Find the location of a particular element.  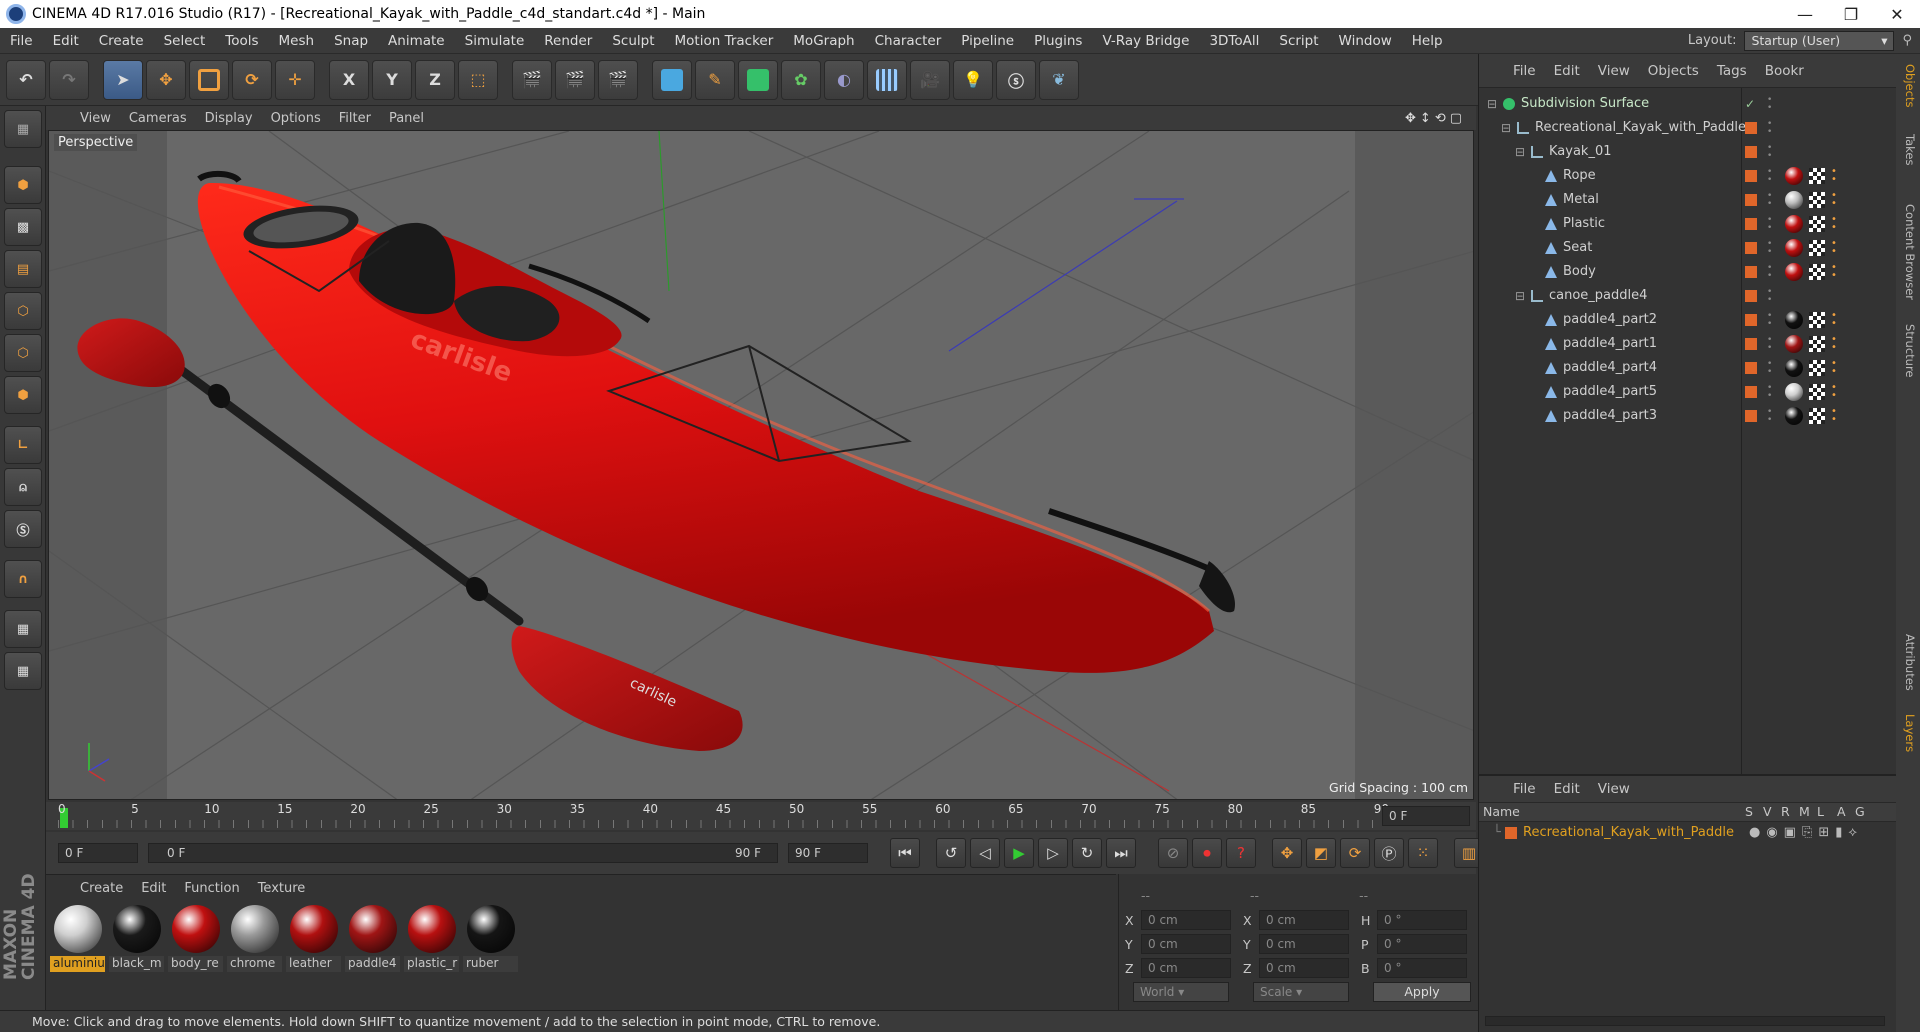

layer-column-header: V is located at coordinates (1767, 812).